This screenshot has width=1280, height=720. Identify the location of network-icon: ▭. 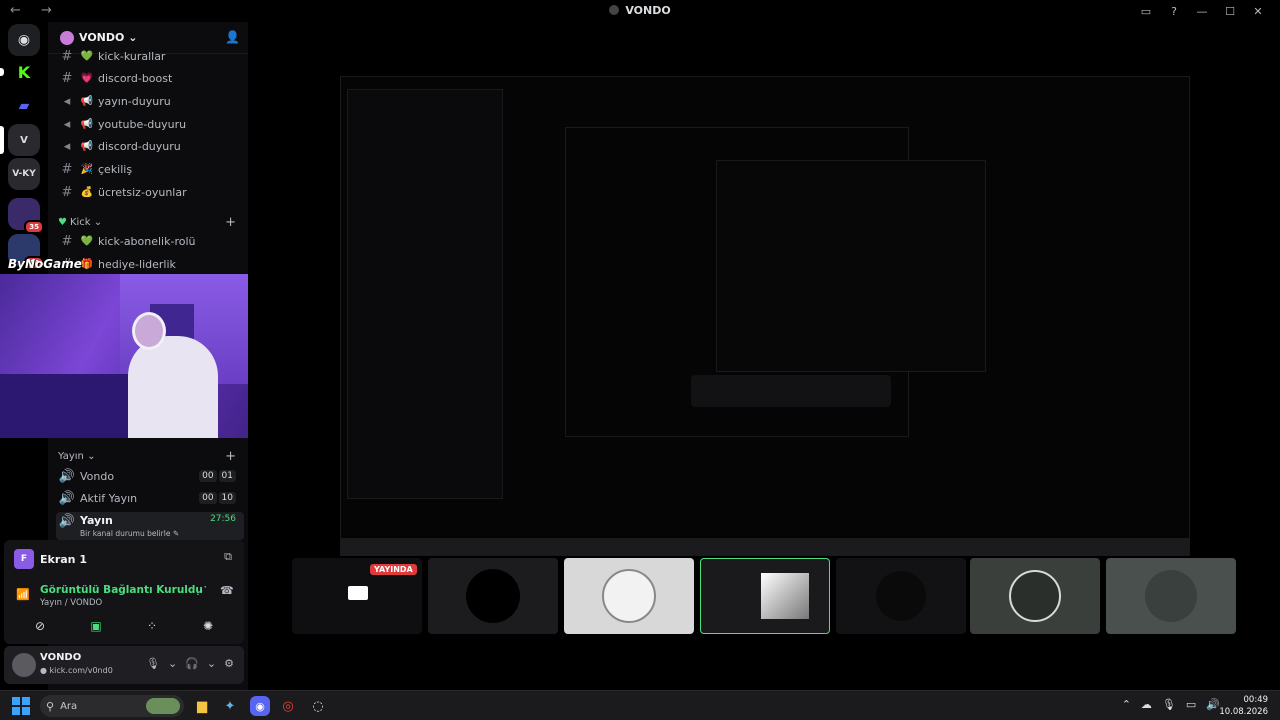
(1191, 704).